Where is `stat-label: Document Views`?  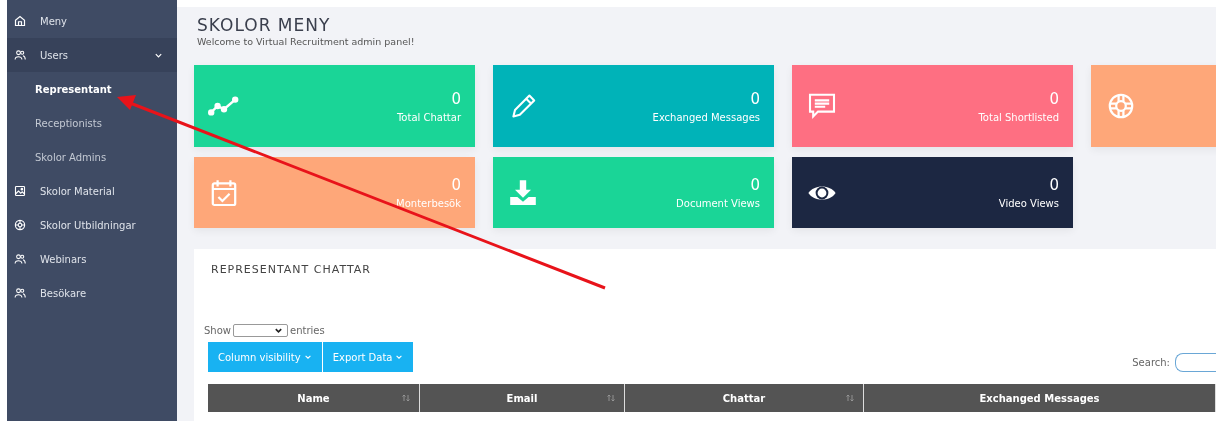
stat-label: Document Views is located at coordinates (718, 203).